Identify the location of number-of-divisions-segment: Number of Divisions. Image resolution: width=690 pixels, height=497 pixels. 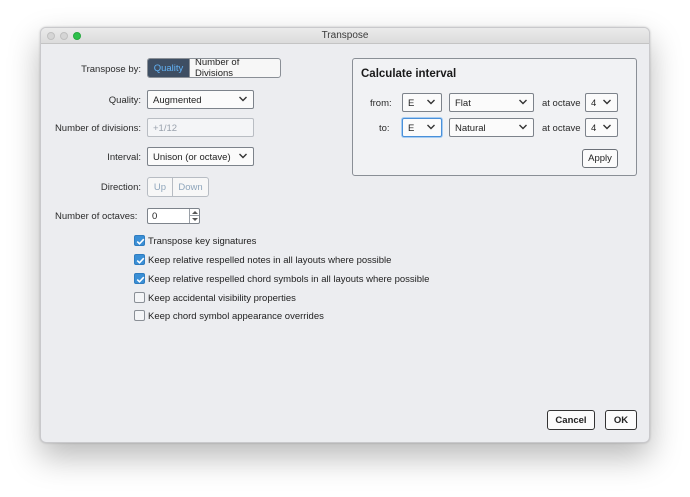
(234, 68).